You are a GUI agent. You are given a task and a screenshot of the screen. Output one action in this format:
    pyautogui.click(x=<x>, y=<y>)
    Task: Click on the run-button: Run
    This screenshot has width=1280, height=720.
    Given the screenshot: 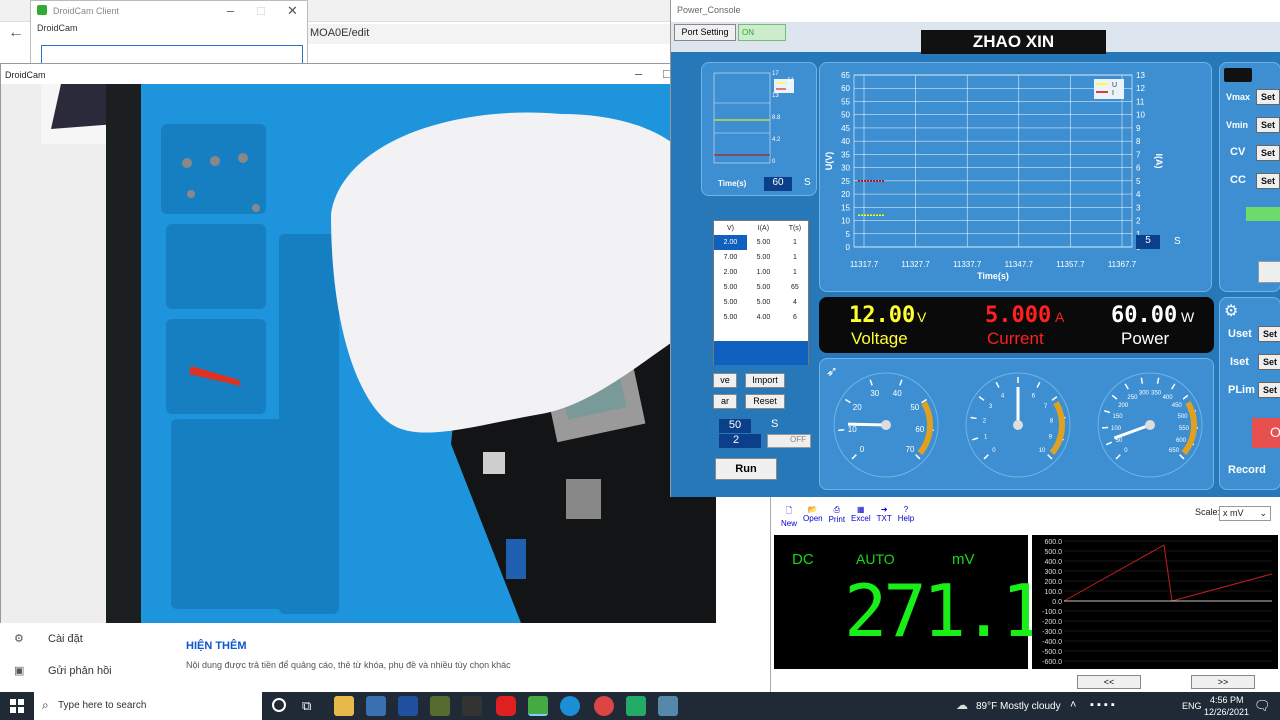 What is the action you would take?
    pyautogui.click(x=746, y=469)
    